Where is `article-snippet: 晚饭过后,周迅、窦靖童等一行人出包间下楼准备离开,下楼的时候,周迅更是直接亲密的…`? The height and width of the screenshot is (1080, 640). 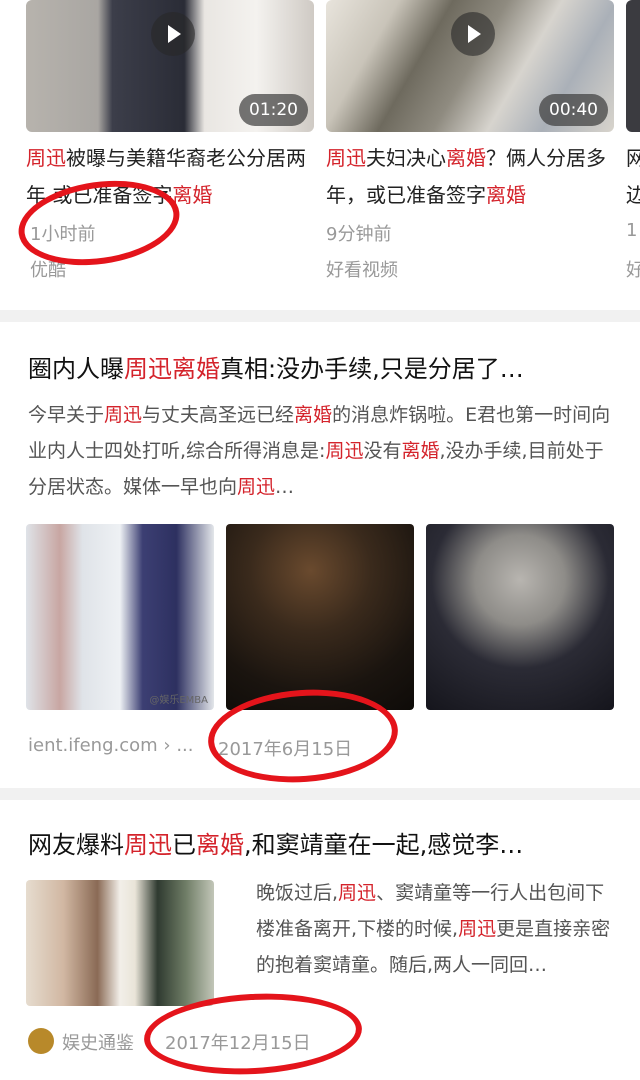 article-snippet: 晚饭过后,周迅、窦靖童等一行人出包间下楼准备离开,下楼的时候,周迅更是直接亲密的… is located at coordinates (433, 929).